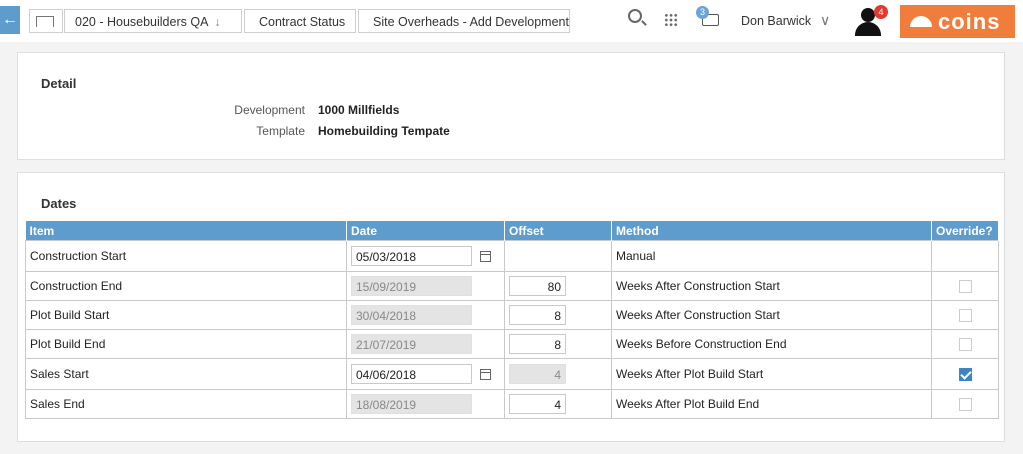 The image size is (1023, 454). I want to click on date-cell: 18/08/2019, so click(425, 404).